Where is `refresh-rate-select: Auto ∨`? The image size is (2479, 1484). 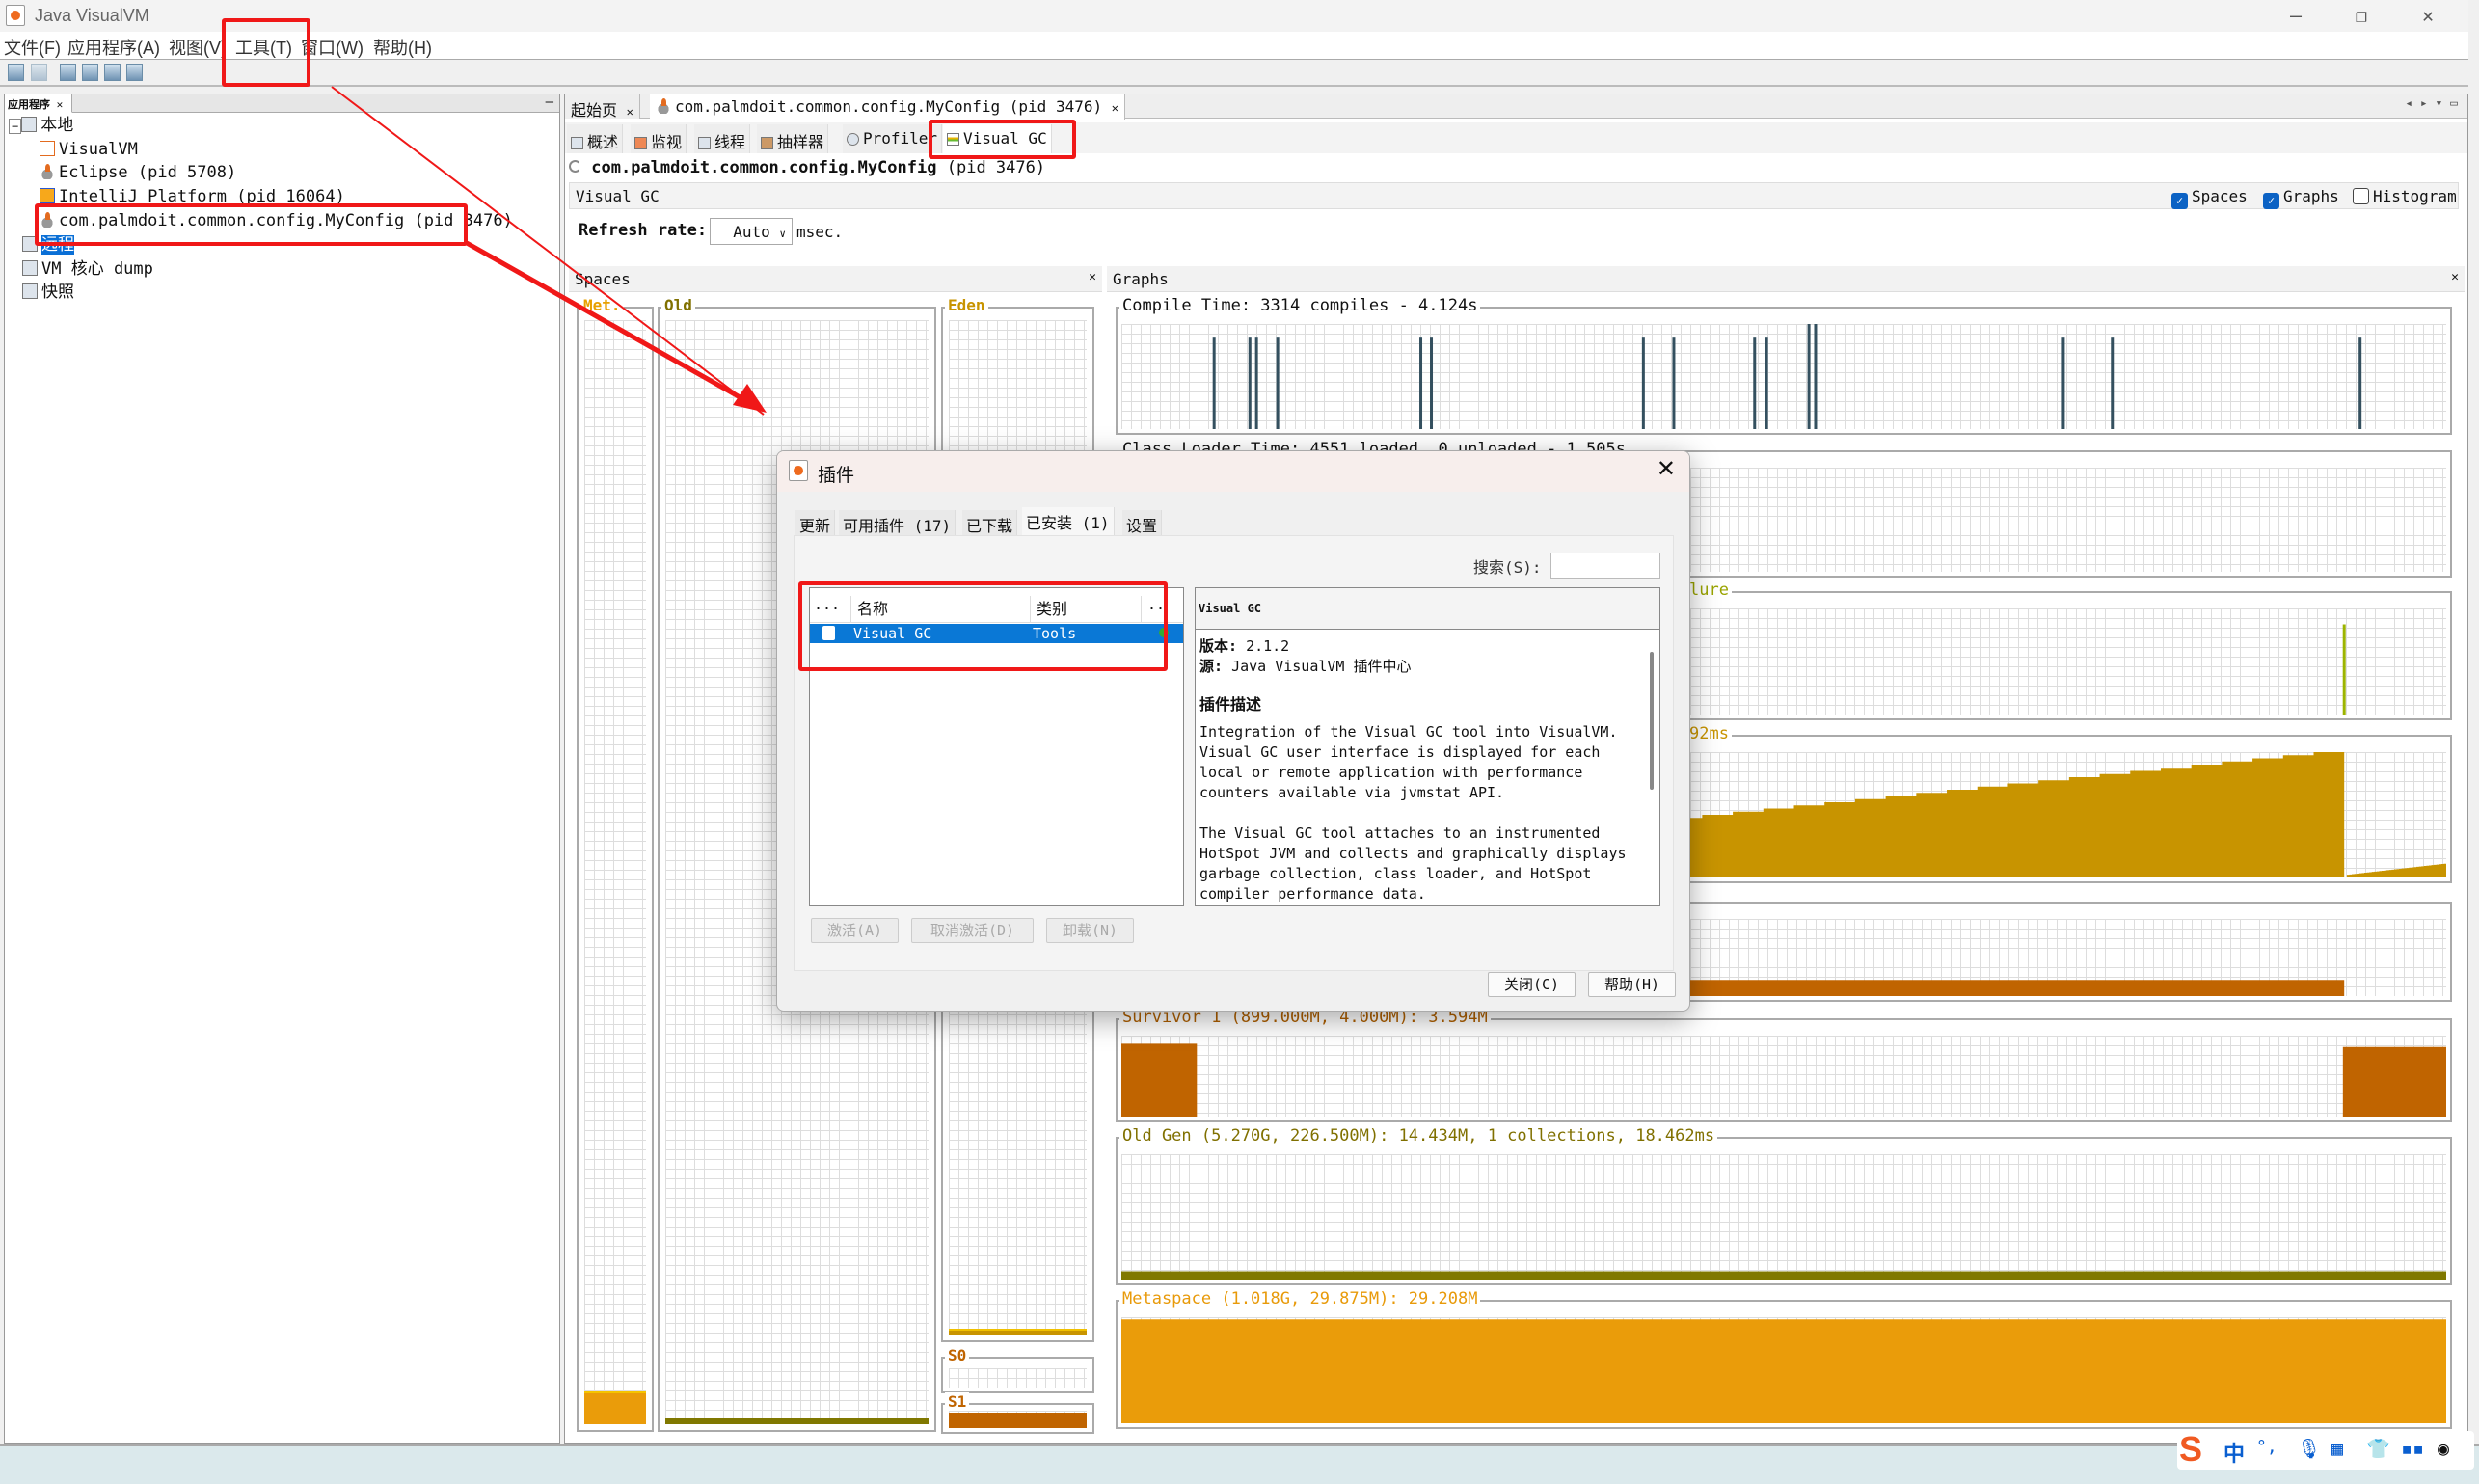 refresh-rate-select: Auto ∨ is located at coordinates (751, 231).